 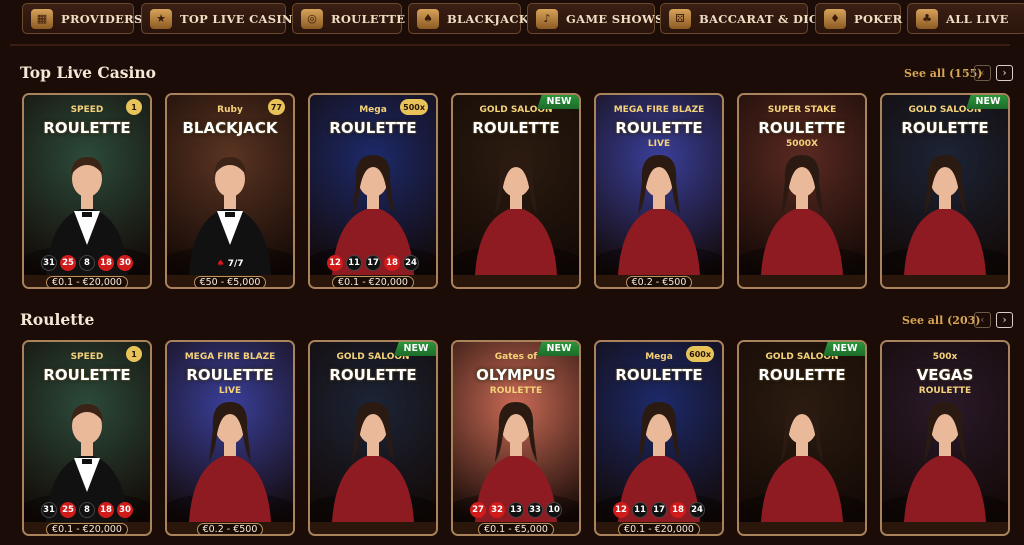 What do you see at coordinates (428, 18) in the screenshot?
I see `playing-cards-icon: ♠` at bounding box center [428, 18].